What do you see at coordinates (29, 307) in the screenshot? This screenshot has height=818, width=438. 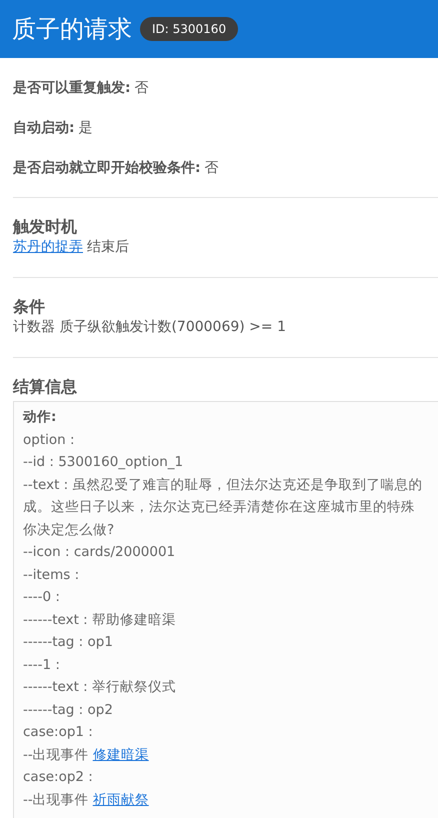 I see `section-heading: 条件` at bounding box center [29, 307].